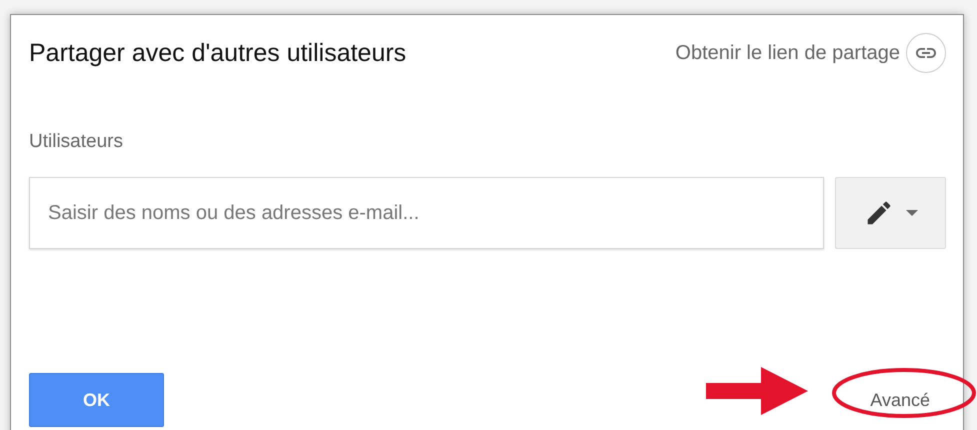 This screenshot has height=430, width=977. What do you see at coordinates (926, 53) in the screenshot?
I see `get-link-button` at bounding box center [926, 53].